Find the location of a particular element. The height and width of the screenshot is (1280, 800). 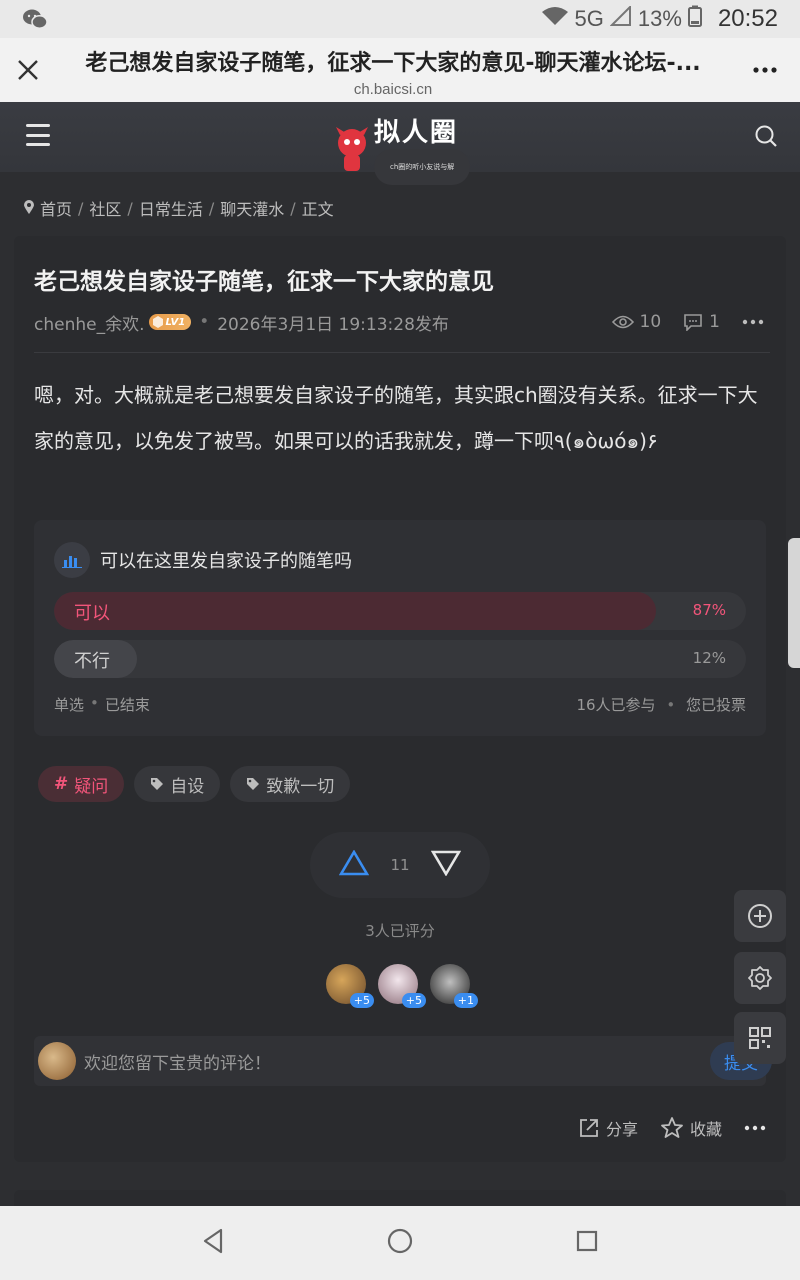

breadcrumb-current: 正文 is located at coordinates (317, 209).